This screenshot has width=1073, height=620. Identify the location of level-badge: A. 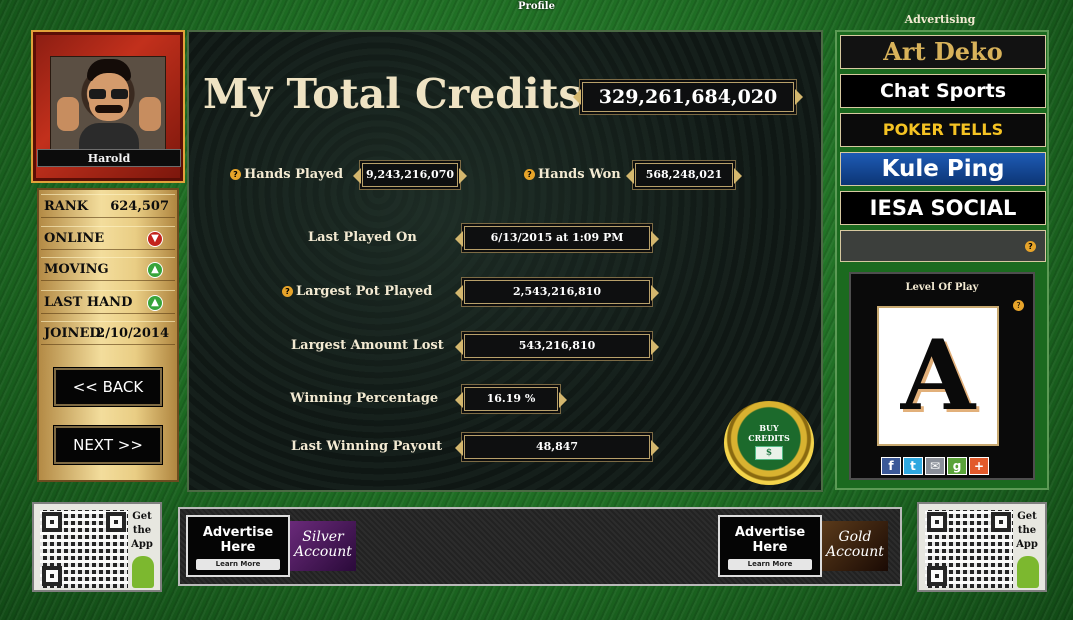
(938, 376).